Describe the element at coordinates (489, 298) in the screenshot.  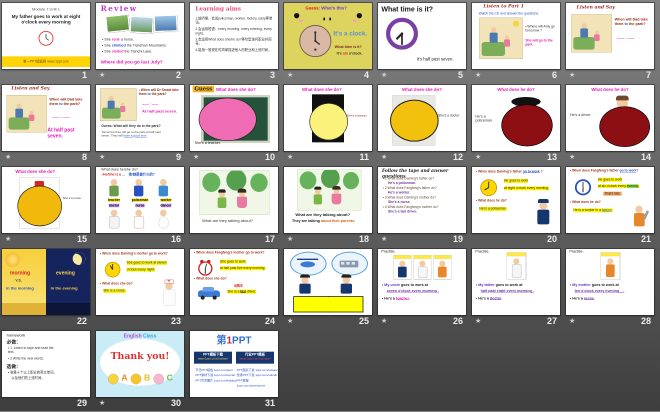
I see `sentence-3: • He's a doctor.` at that location.